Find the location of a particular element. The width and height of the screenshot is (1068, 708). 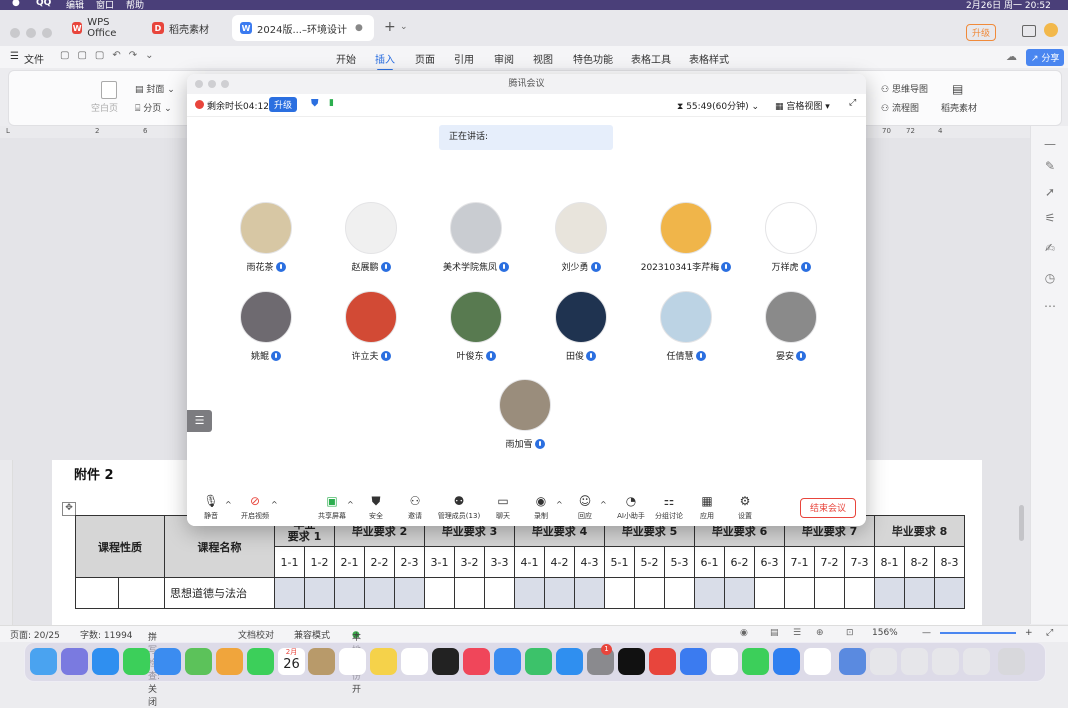

share-screen-button: ▣ 共享屏幕 is located at coordinates (332, 507).